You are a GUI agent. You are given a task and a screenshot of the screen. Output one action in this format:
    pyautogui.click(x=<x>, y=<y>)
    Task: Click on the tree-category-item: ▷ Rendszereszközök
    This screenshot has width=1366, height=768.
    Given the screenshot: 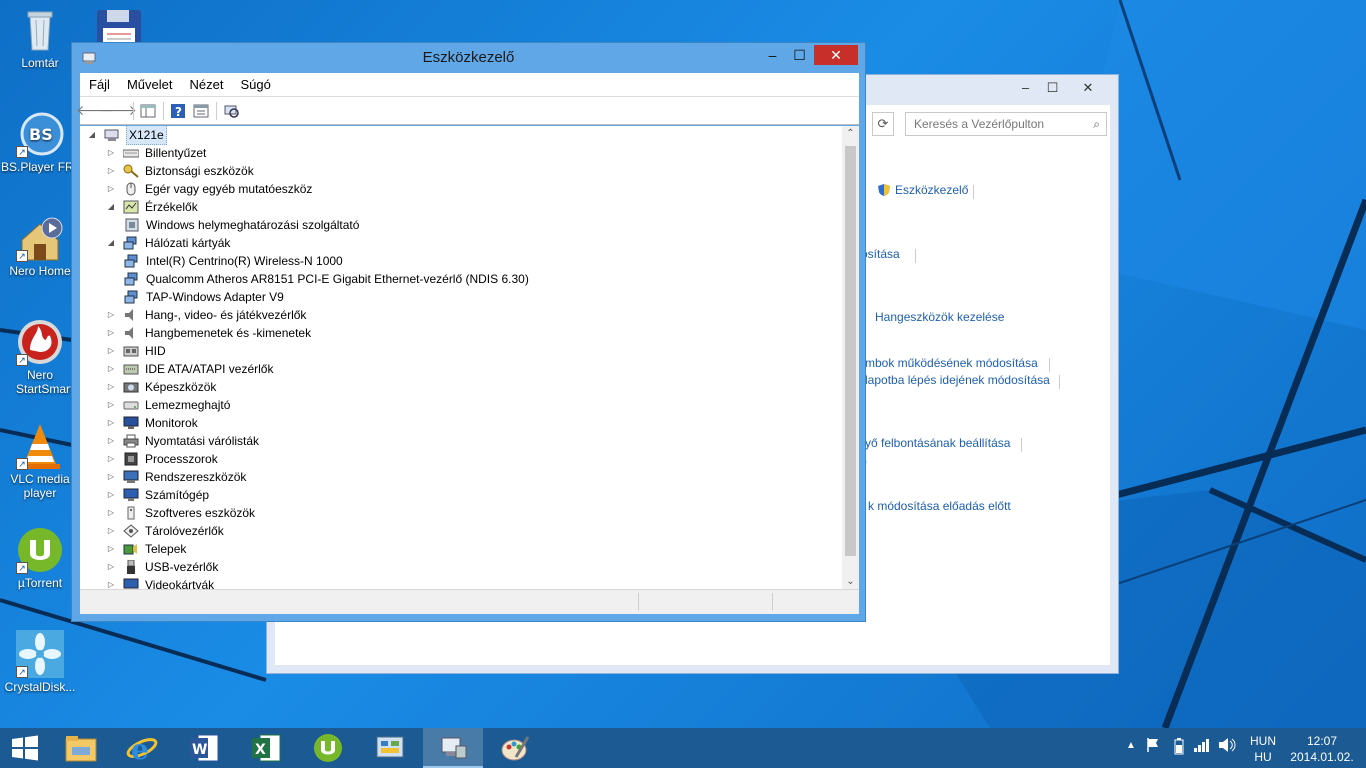 What is the action you would take?
    pyautogui.click(x=175, y=477)
    